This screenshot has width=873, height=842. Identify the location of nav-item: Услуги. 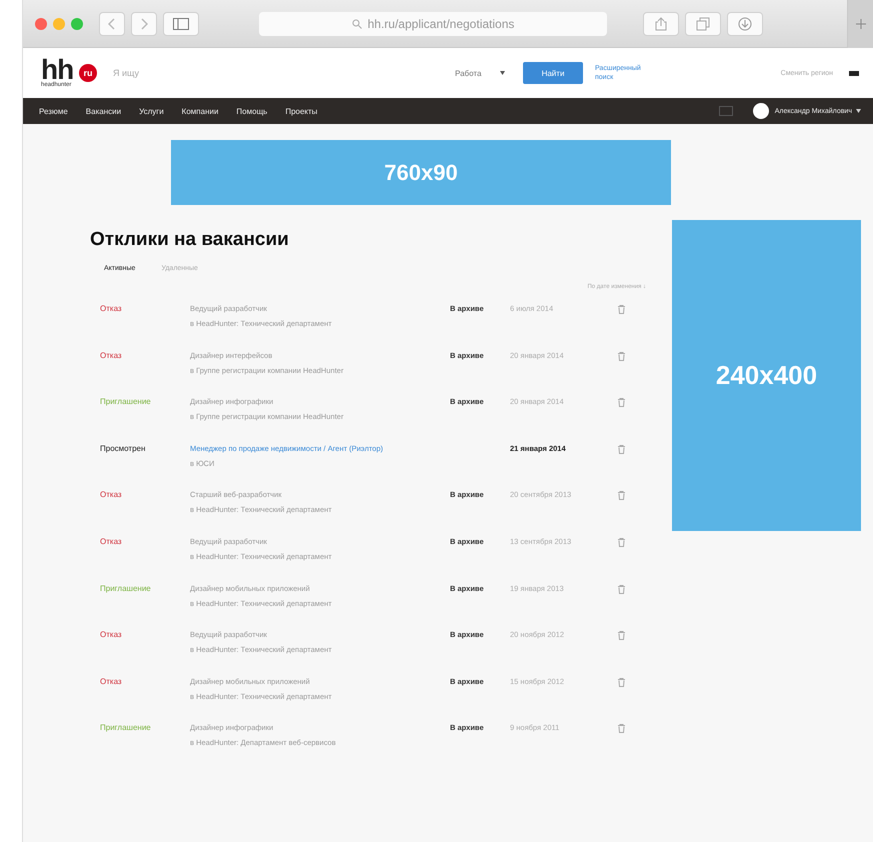
(151, 111).